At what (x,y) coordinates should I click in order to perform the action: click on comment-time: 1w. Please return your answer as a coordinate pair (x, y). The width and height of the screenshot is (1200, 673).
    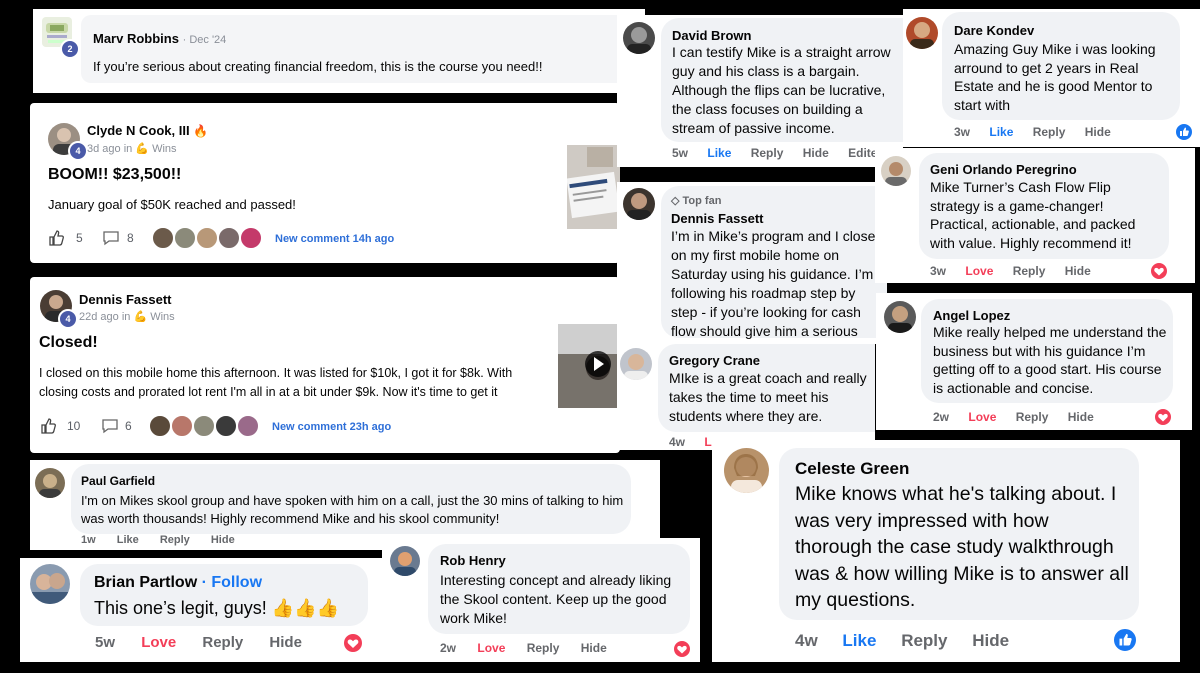
    Looking at the image, I should click on (88, 540).